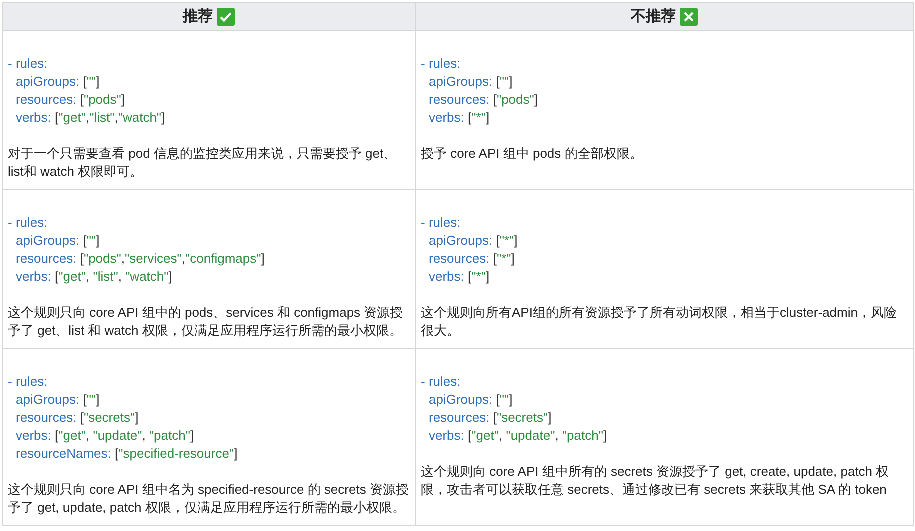 Image resolution: width=915 pixels, height=531 pixels. I want to click on code-line: verbs: ["get","list","watch"], so click(90, 118).